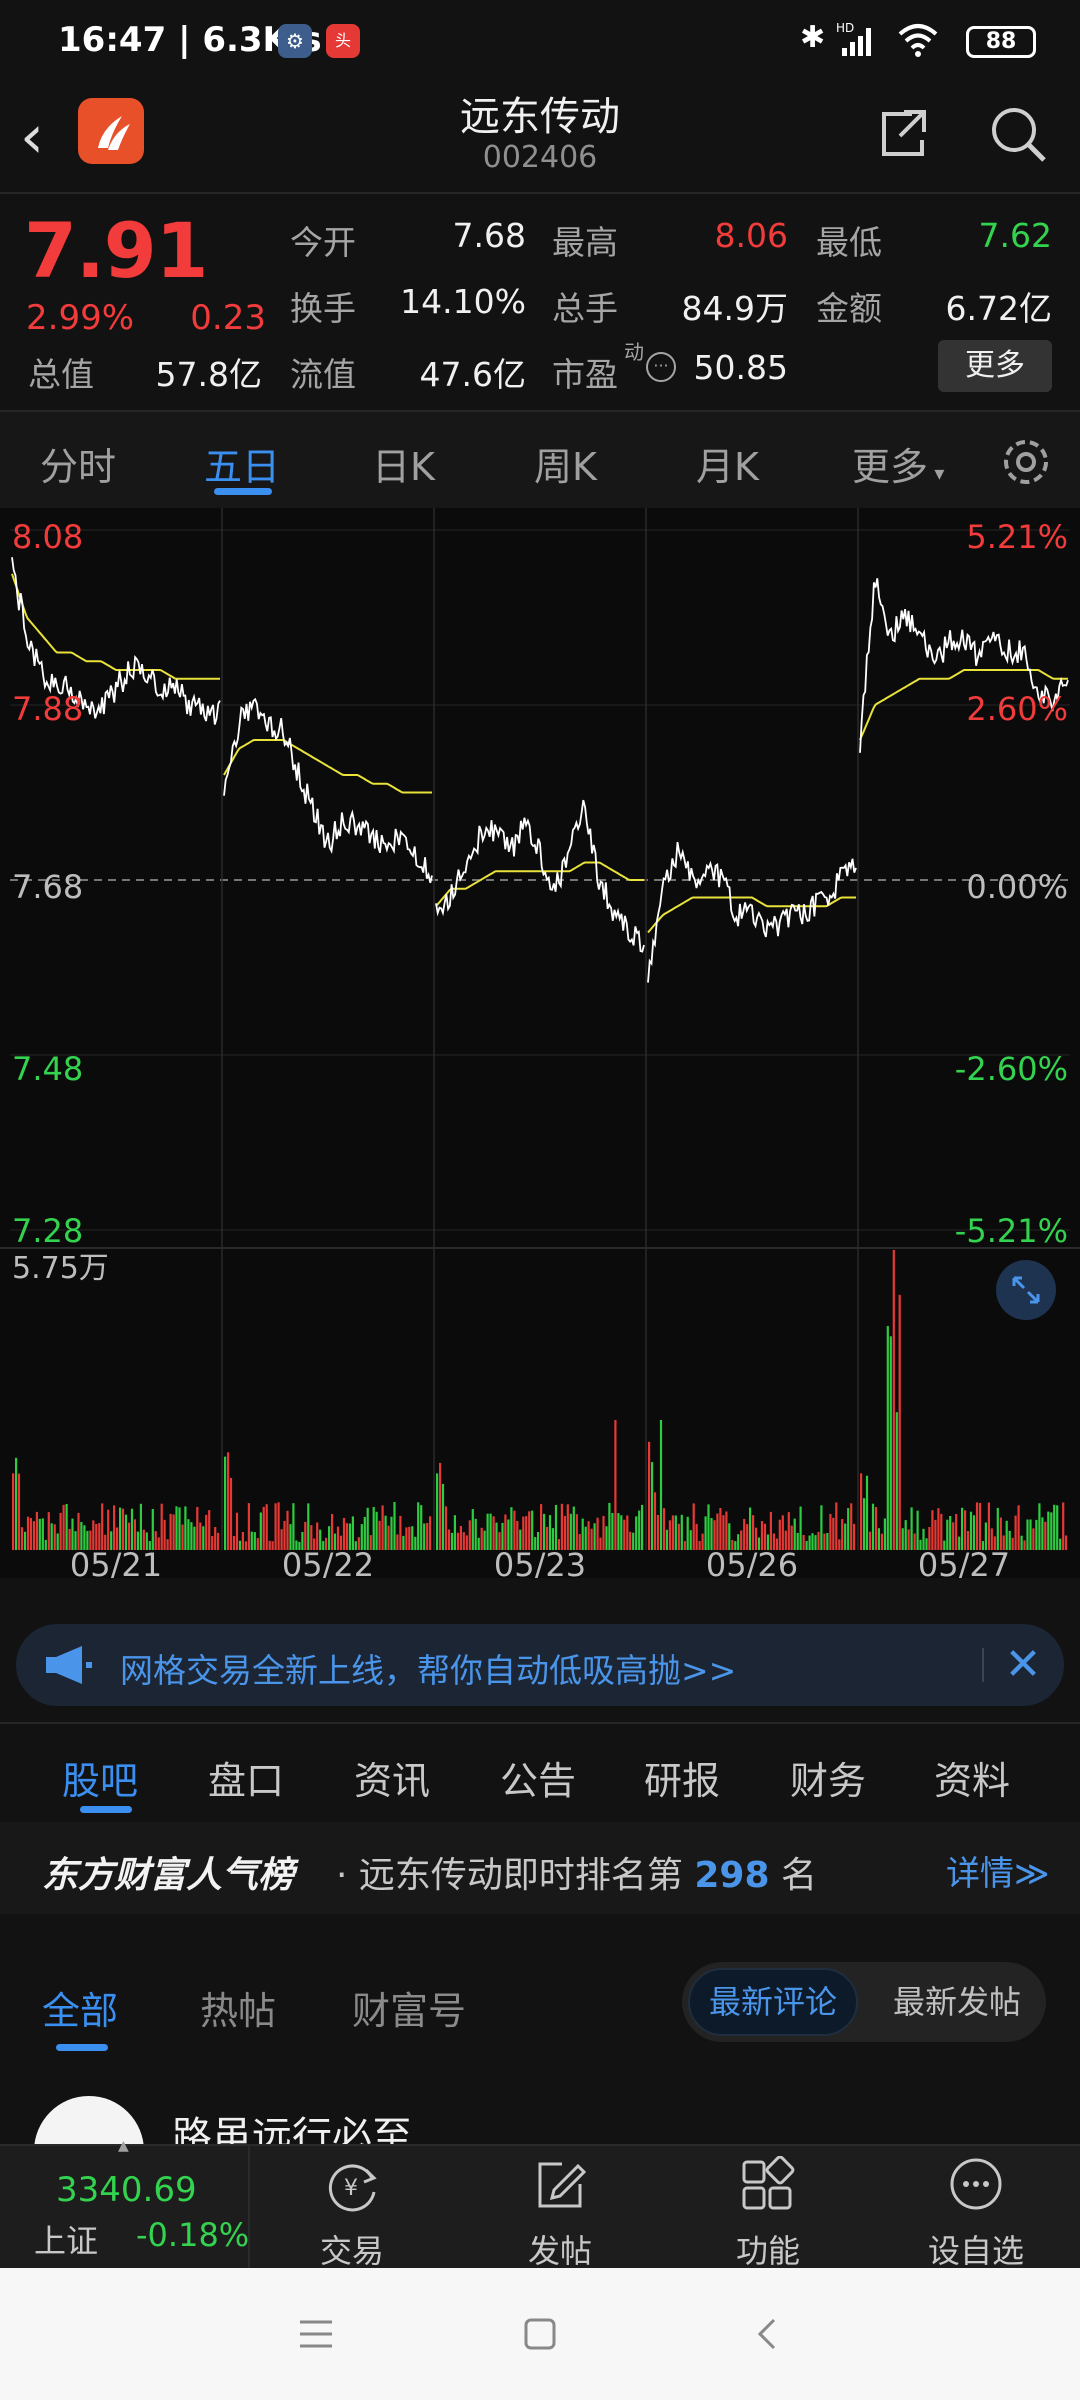  Describe the element at coordinates (898, 463) in the screenshot. I see `tab-more: 更多 ▾` at that location.